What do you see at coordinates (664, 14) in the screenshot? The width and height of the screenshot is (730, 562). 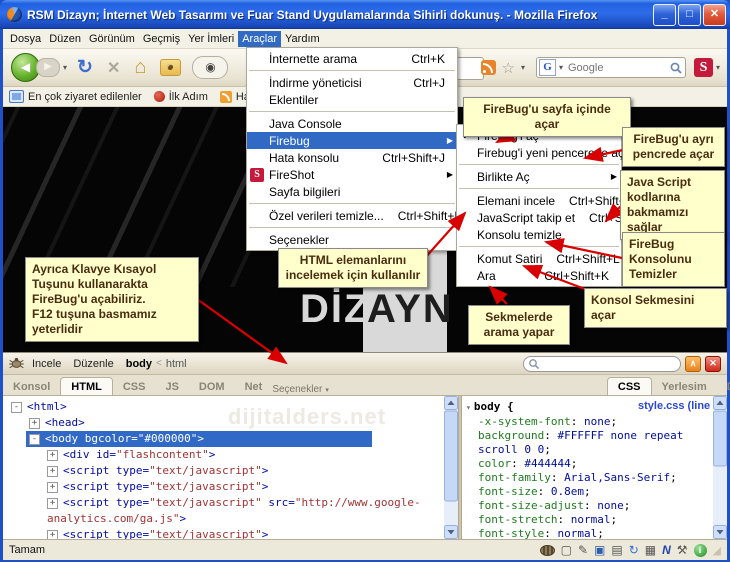 I see `minimize-button: _` at bounding box center [664, 14].